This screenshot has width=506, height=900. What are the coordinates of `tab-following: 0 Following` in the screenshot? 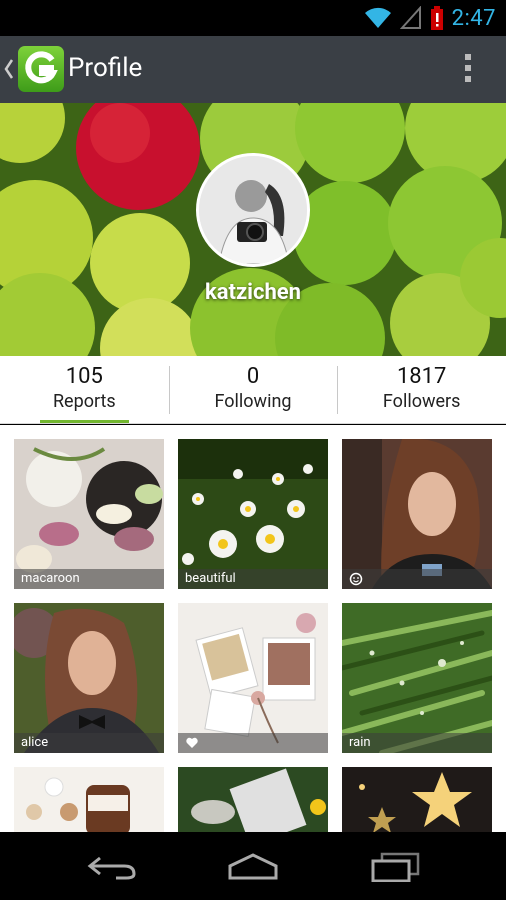 It's located at (253, 389).